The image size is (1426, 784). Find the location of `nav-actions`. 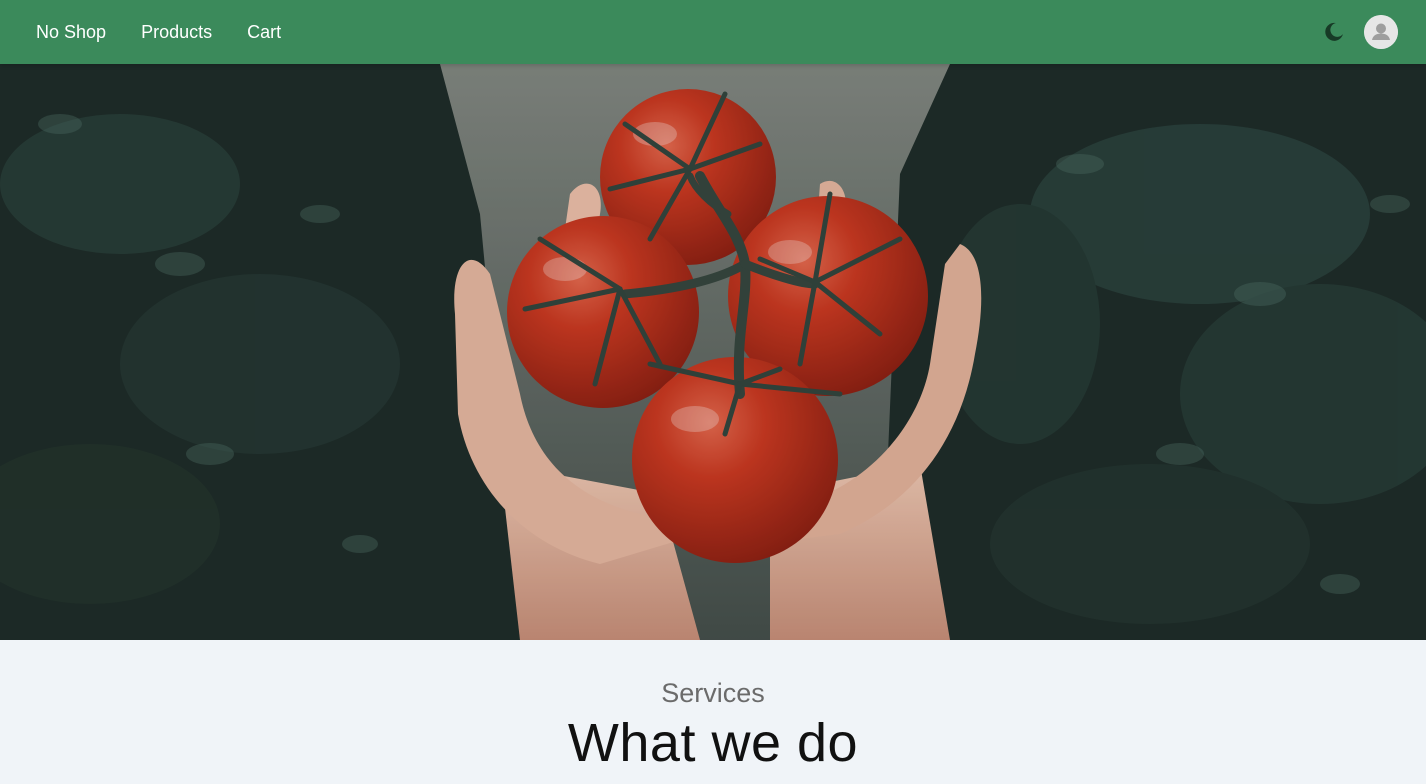

nav-actions is located at coordinates (1359, 32).